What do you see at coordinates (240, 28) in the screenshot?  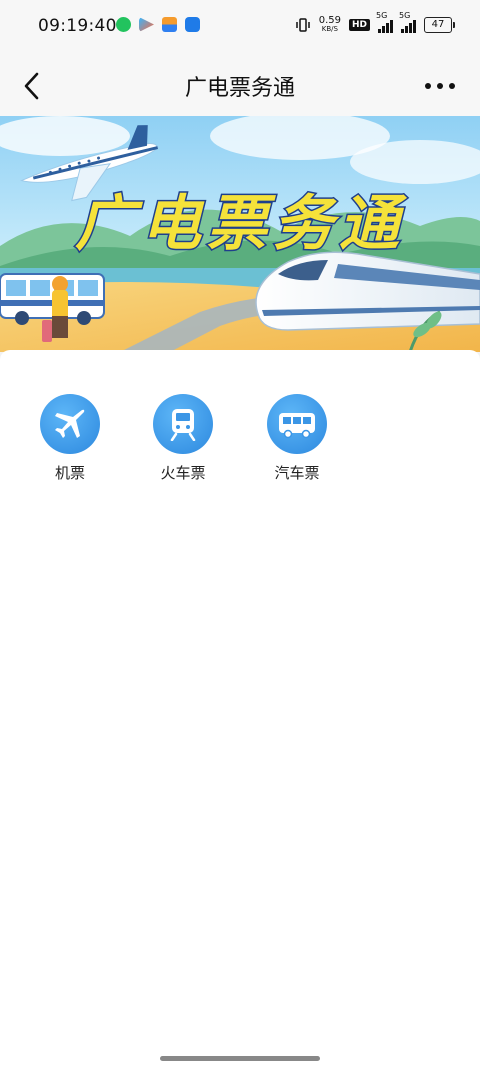 I see `status-bar: 09:19:40 0.59 KB/S HD 5G 5G 47` at bounding box center [240, 28].